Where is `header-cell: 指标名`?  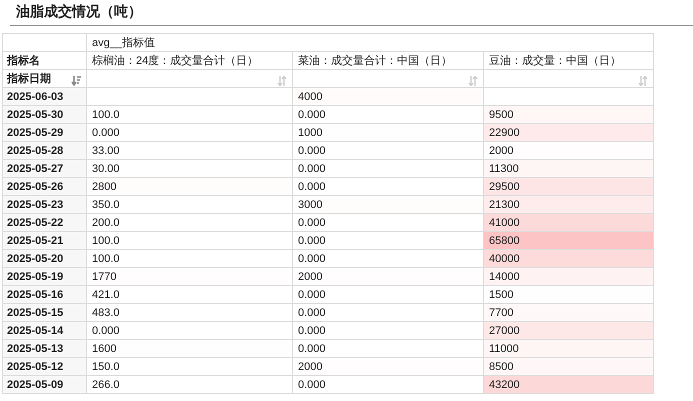
header-cell: 指标名 is located at coordinates (44, 61).